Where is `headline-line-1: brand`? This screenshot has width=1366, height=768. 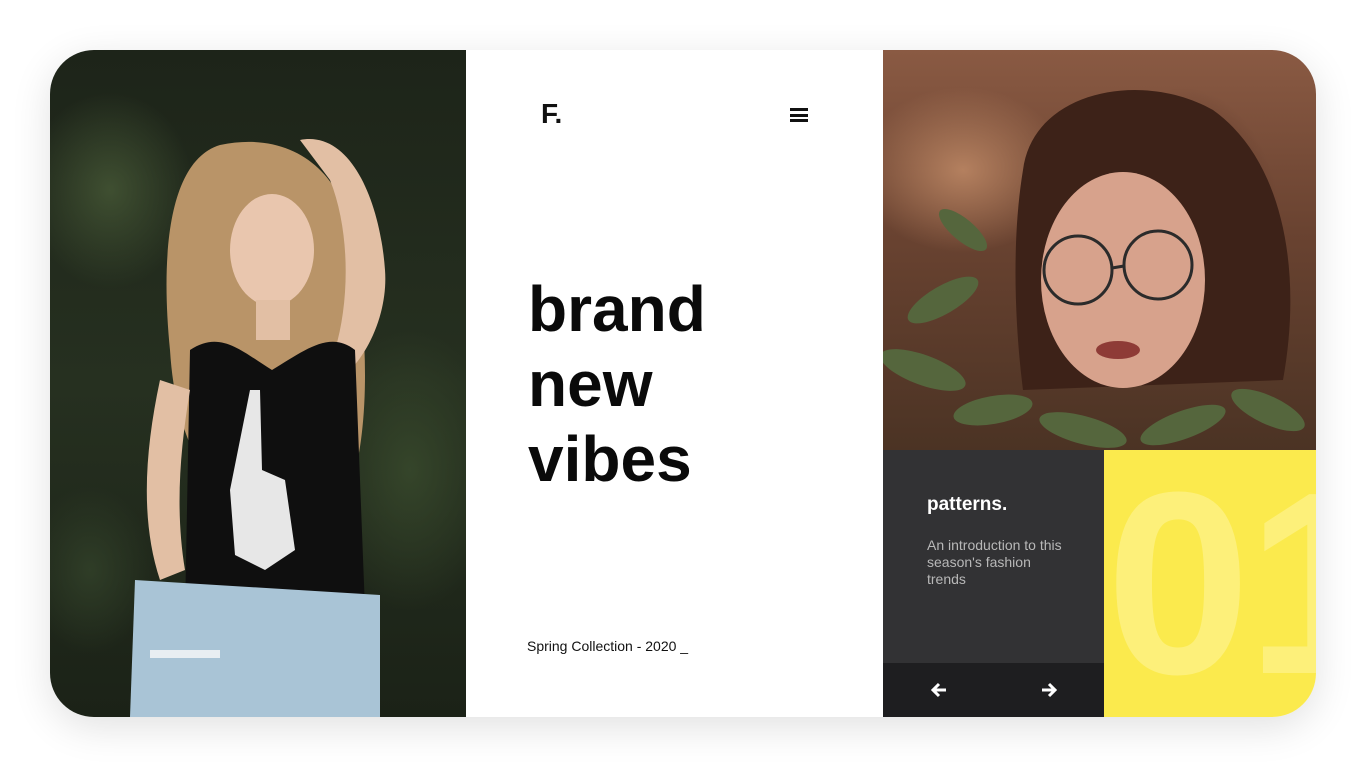
headline-line-1: brand is located at coordinates (617, 309).